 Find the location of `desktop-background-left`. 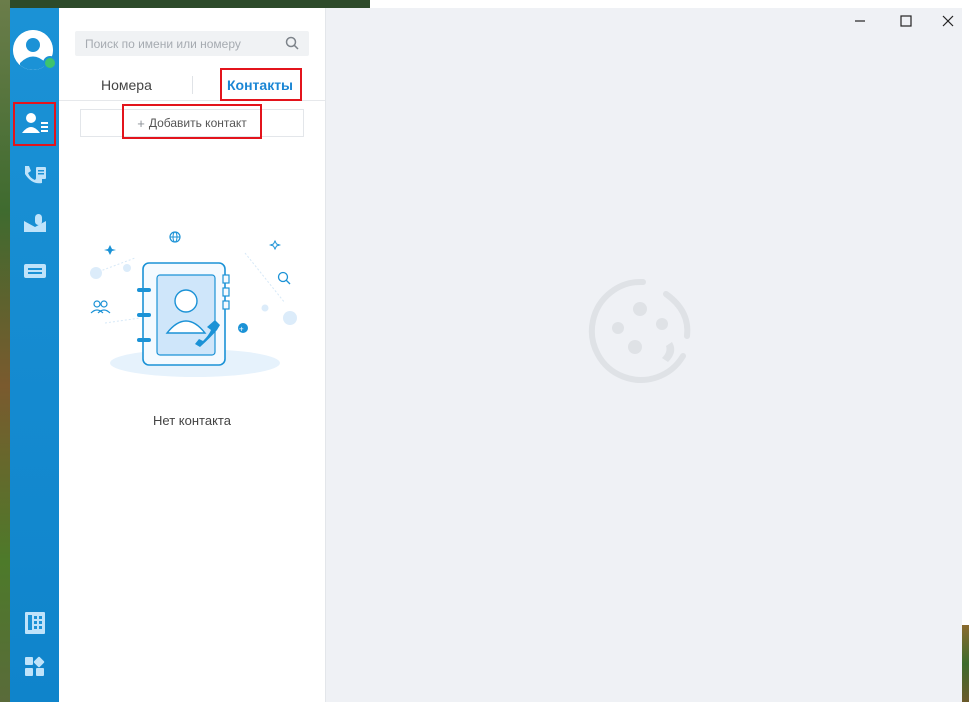

desktop-background-left is located at coordinates (5, 351).